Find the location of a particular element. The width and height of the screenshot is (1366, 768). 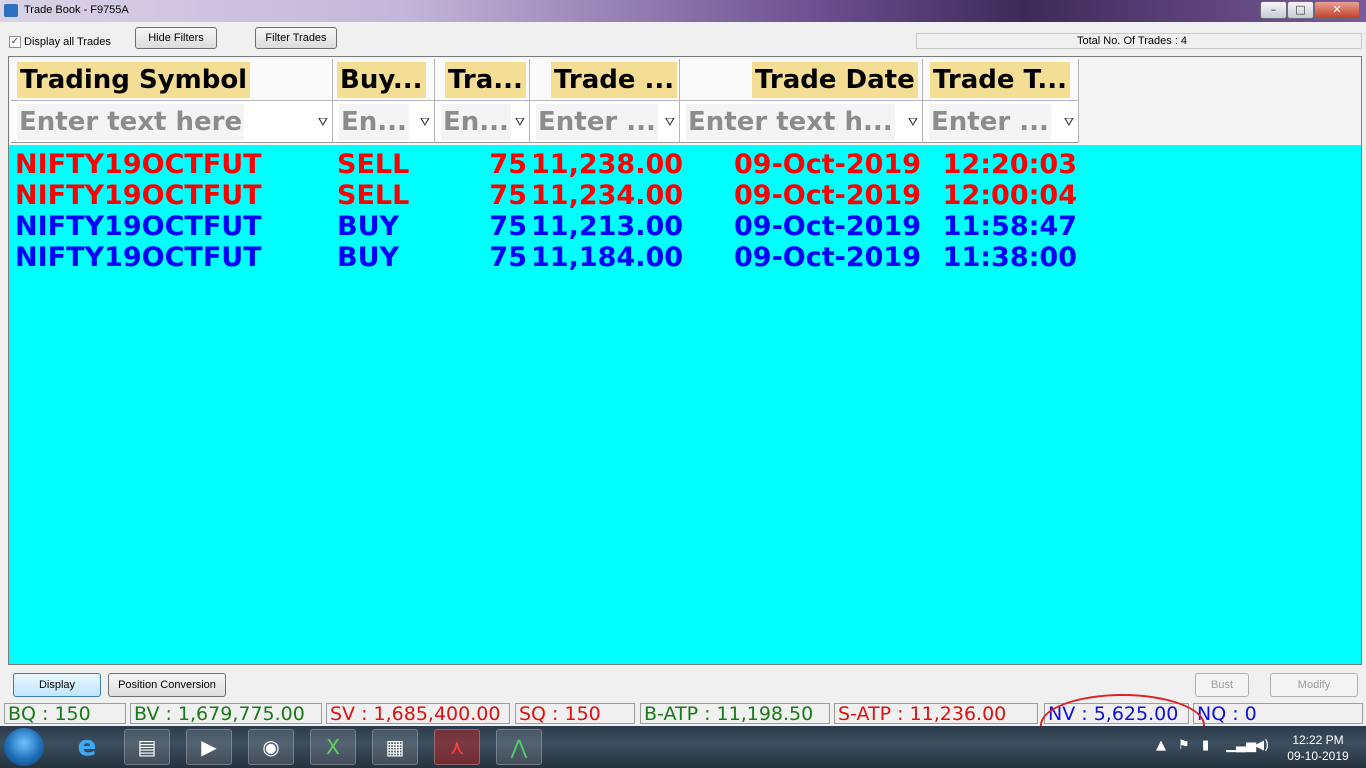

cell-price: 11,234.00 is located at coordinates (607, 195).